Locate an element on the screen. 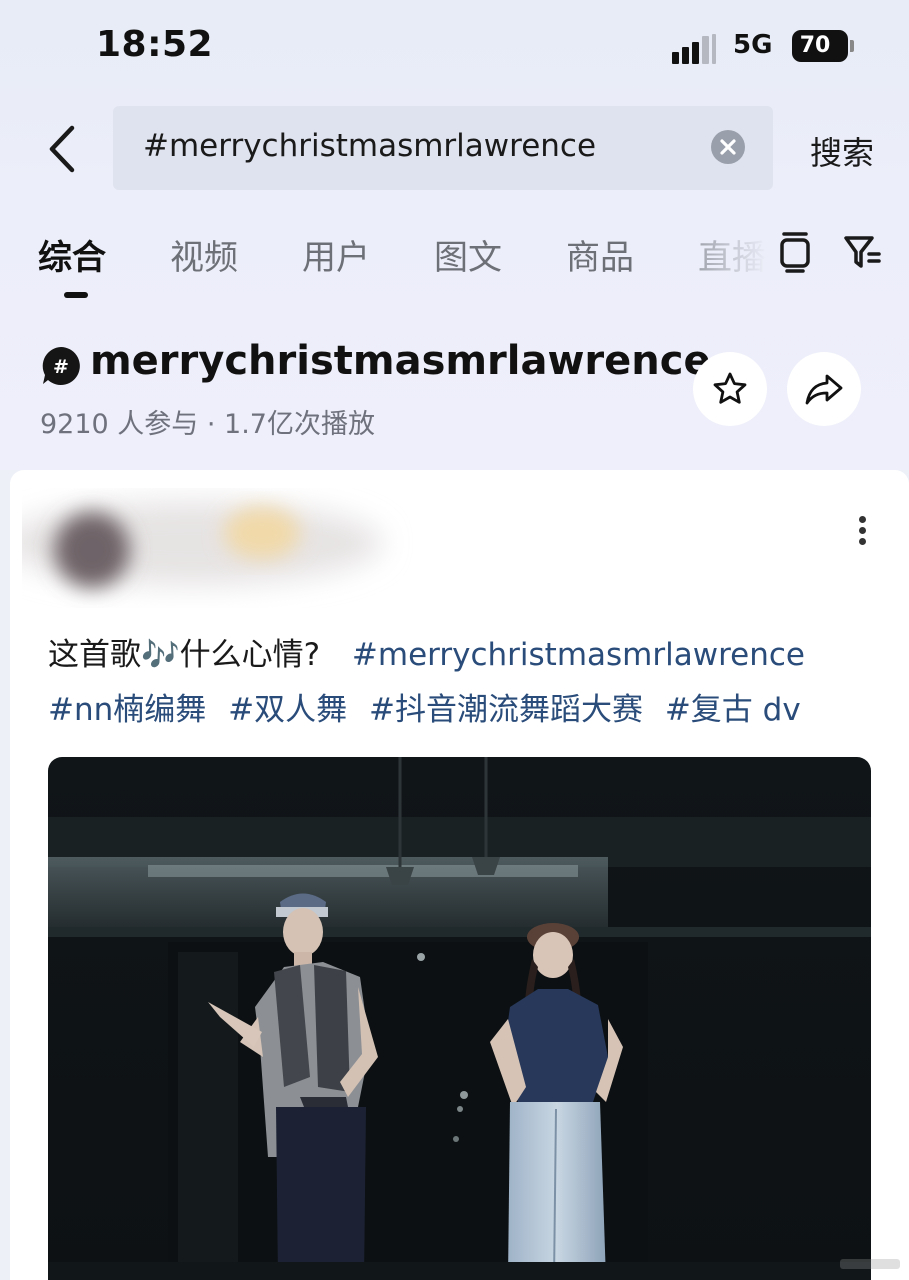  favorite-button is located at coordinates (730, 389).